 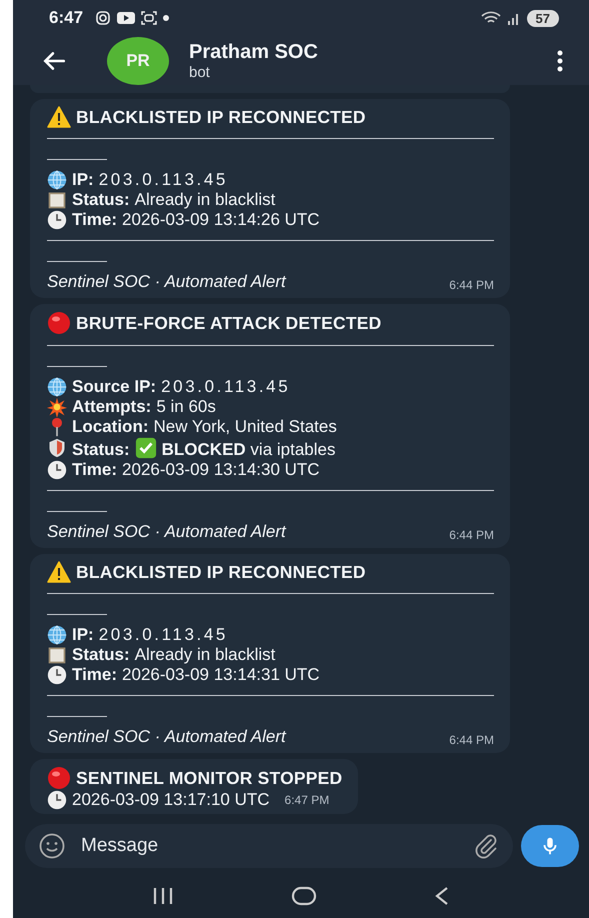 I want to click on back-icon, so click(x=442, y=896).